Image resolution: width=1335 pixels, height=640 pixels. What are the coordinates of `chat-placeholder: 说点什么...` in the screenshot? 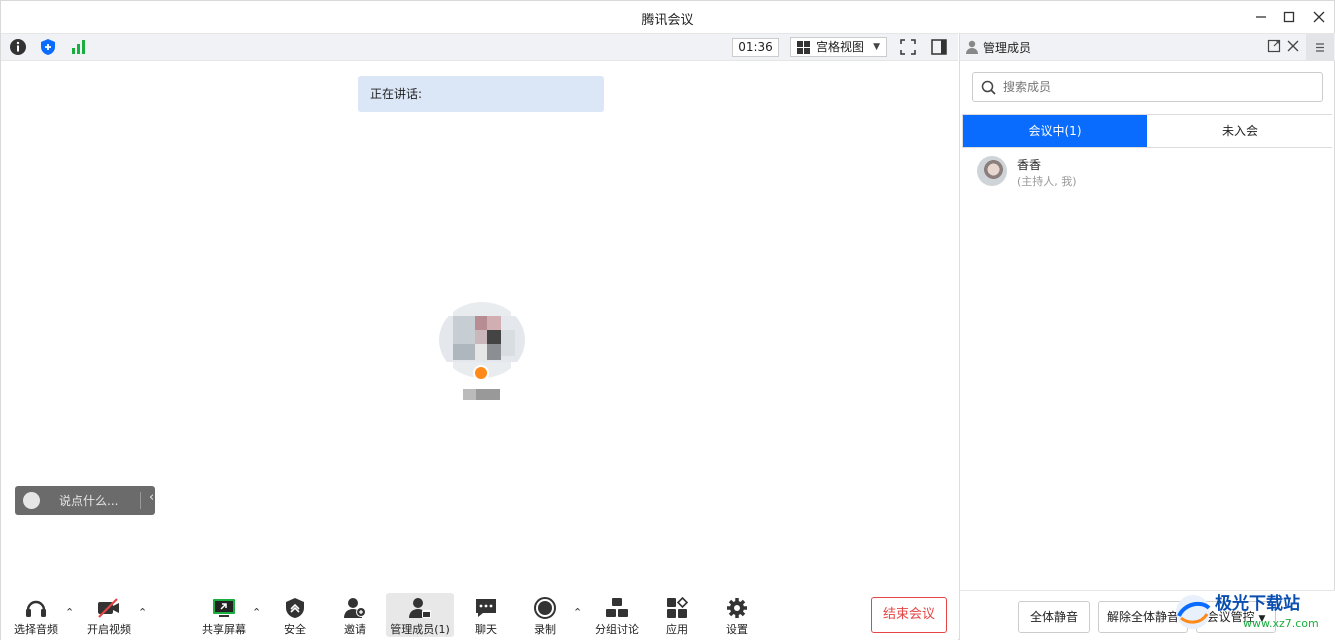 It's located at (89, 501).